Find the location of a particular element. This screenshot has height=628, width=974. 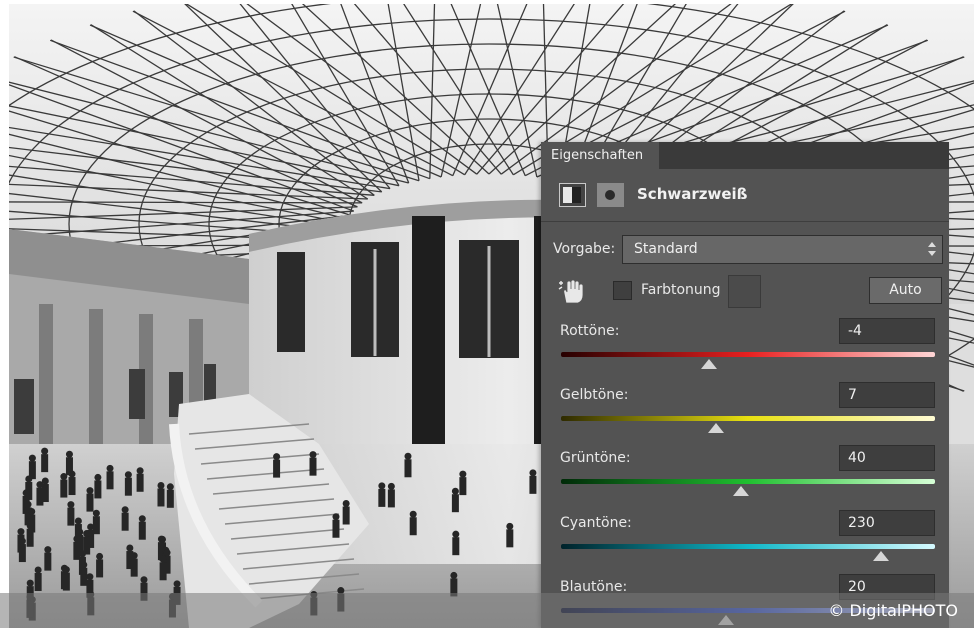

tint-color-swatch is located at coordinates (744, 291).